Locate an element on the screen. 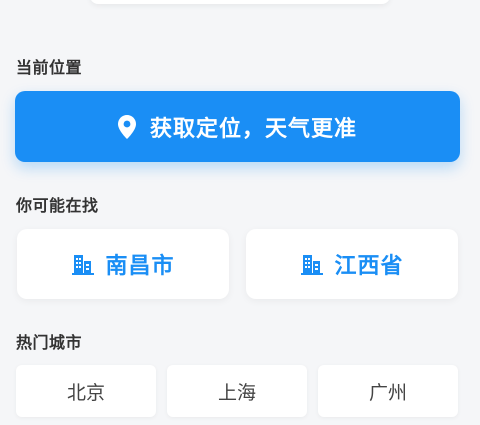  suggestion-nanchang: 南昌市 is located at coordinates (123, 264).